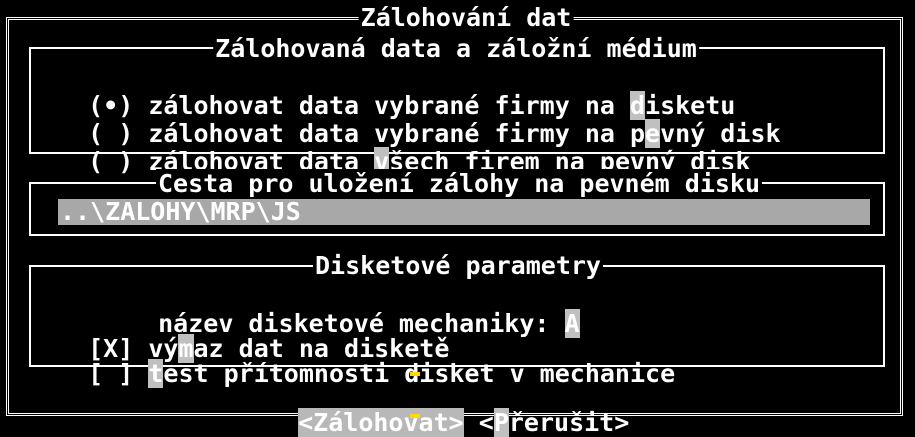 This screenshot has width=915, height=437. I want to click on path-group-title: Cesta pro uložení zálohy na pevném disku, so click(459, 183).